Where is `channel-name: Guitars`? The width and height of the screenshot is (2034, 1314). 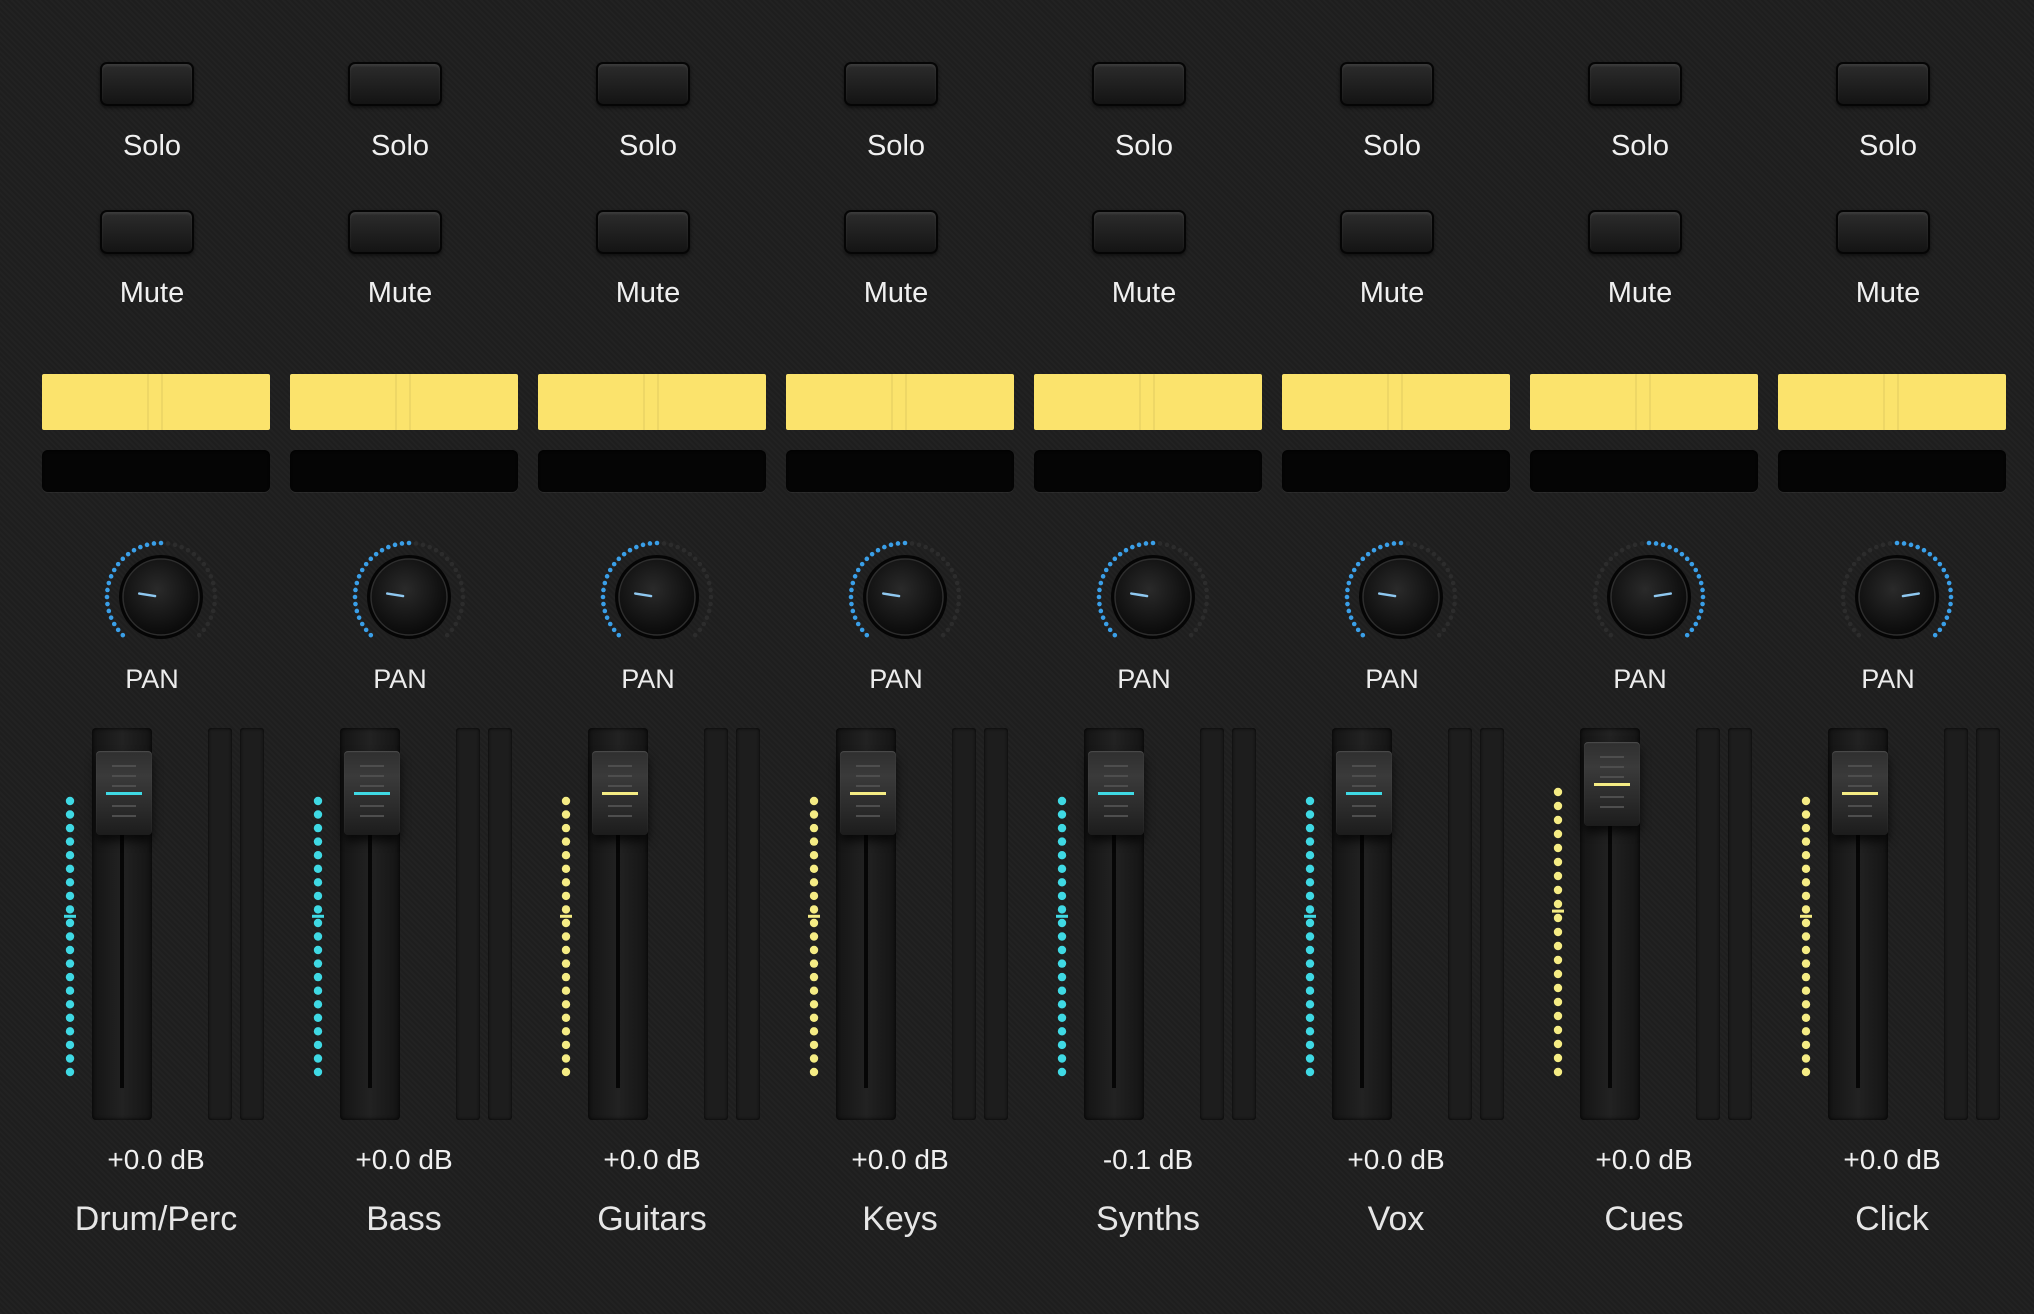
channel-name: Guitars is located at coordinates (652, 1219).